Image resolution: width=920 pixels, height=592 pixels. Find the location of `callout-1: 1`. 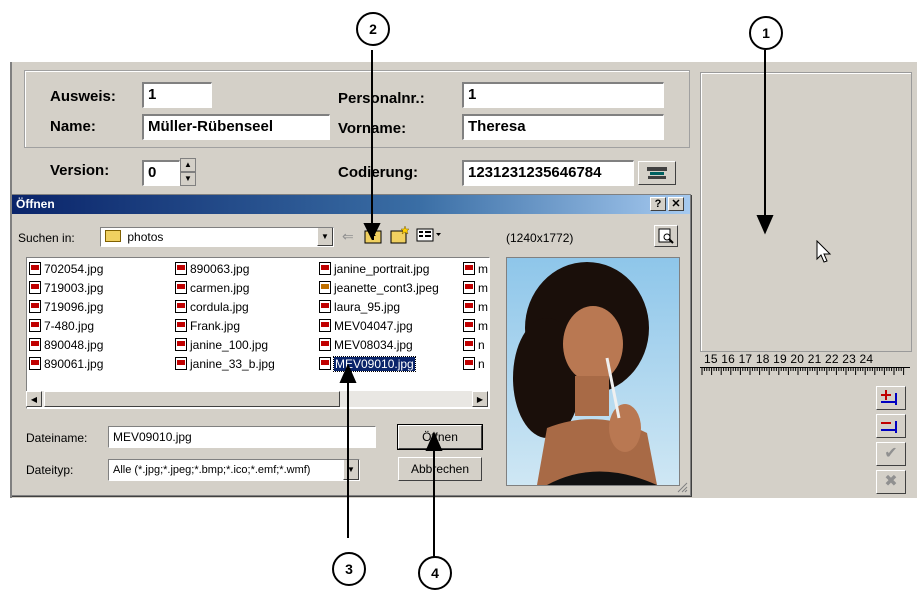

callout-1: 1 is located at coordinates (766, 33).